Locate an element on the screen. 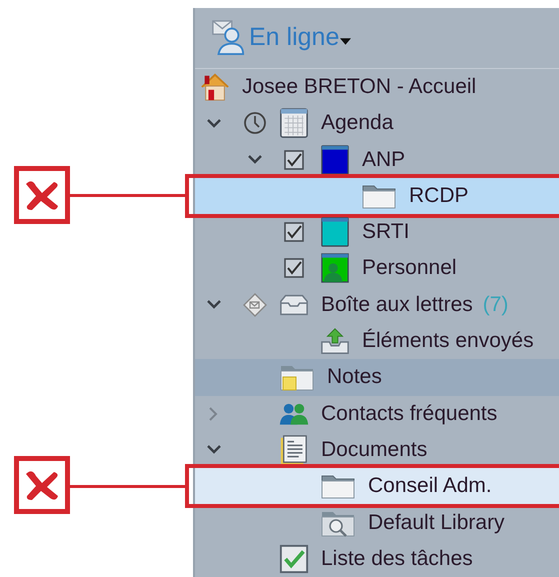 Image resolution: width=559 pixels, height=577 pixels. tree-item: Personnel is located at coordinates (377, 268).